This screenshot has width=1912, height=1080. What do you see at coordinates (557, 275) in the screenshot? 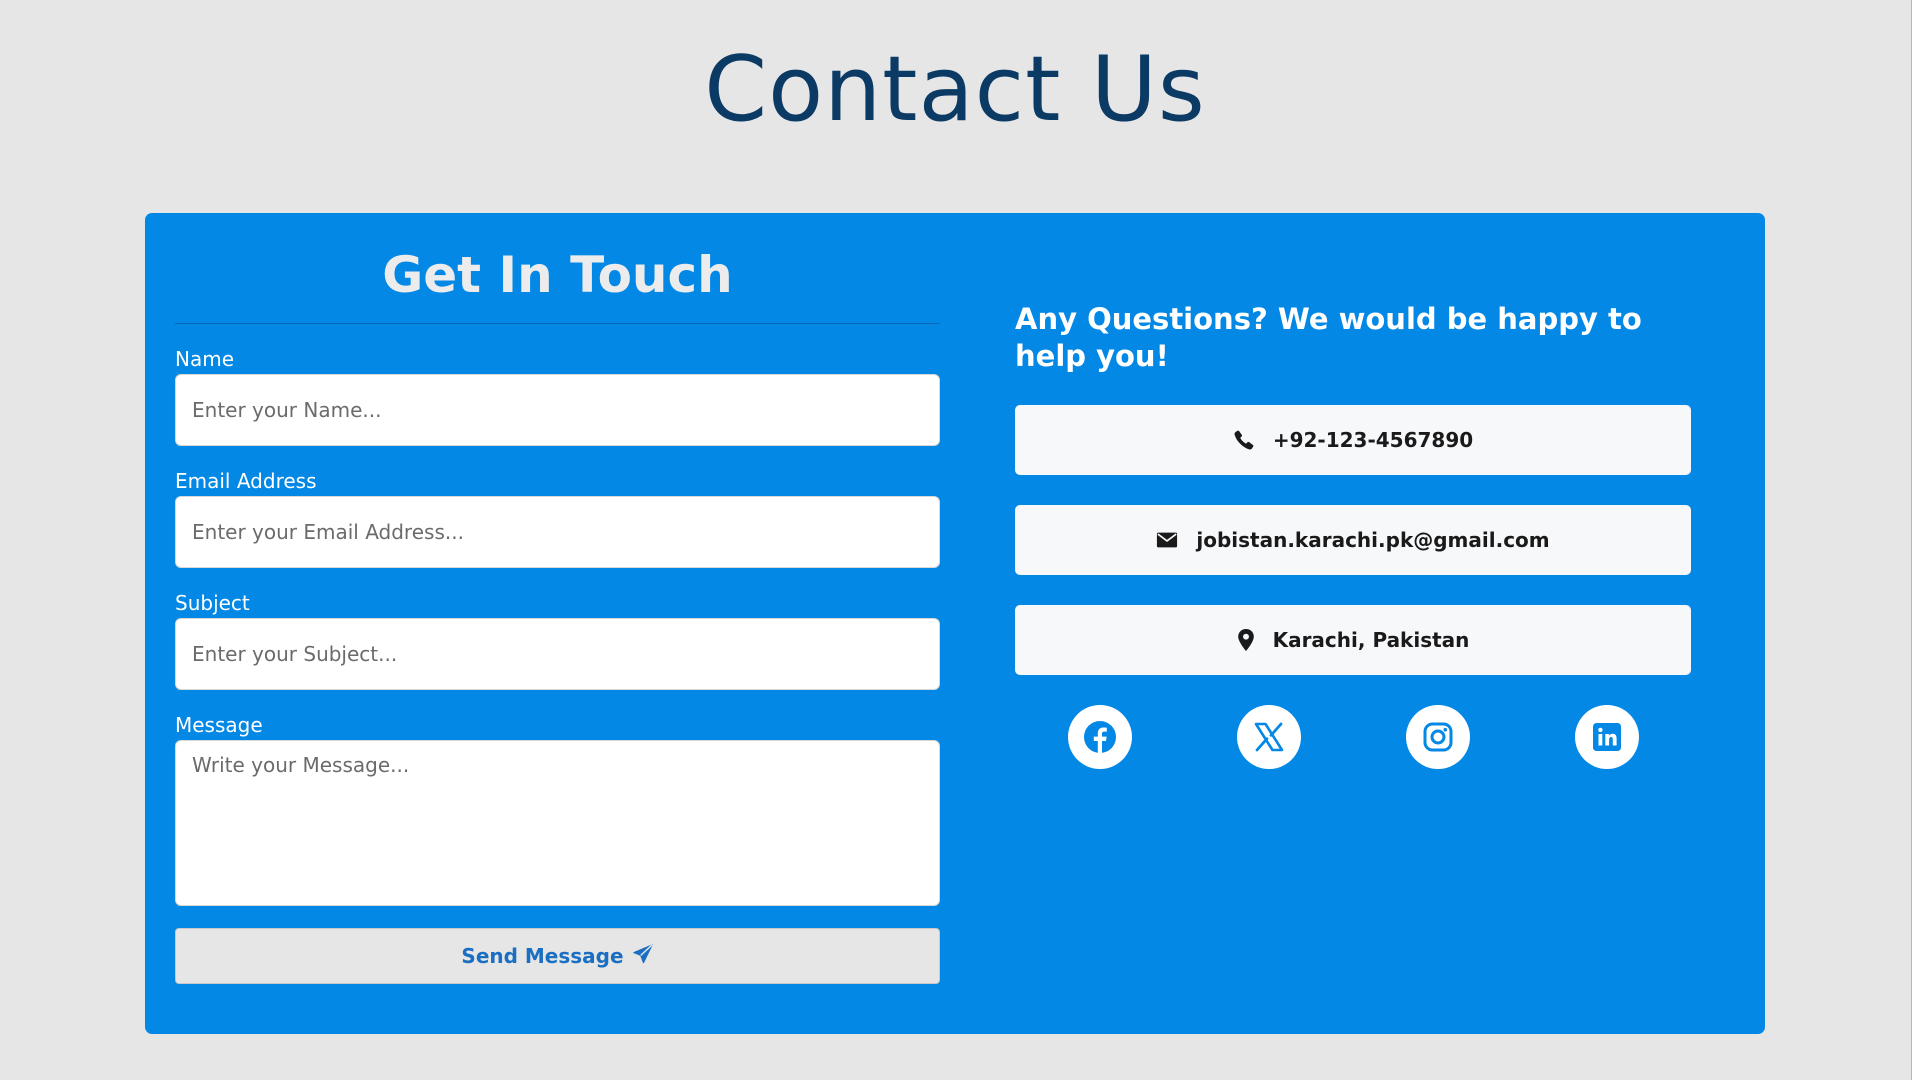
I see `form-title: Get In Touch` at bounding box center [557, 275].